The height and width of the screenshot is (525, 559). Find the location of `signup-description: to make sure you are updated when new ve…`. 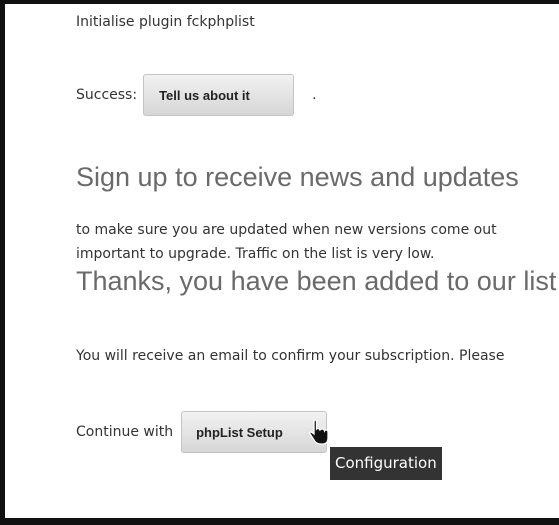

signup-description: to make sure you are updated when new ve… is located at coordinates (286, 242).